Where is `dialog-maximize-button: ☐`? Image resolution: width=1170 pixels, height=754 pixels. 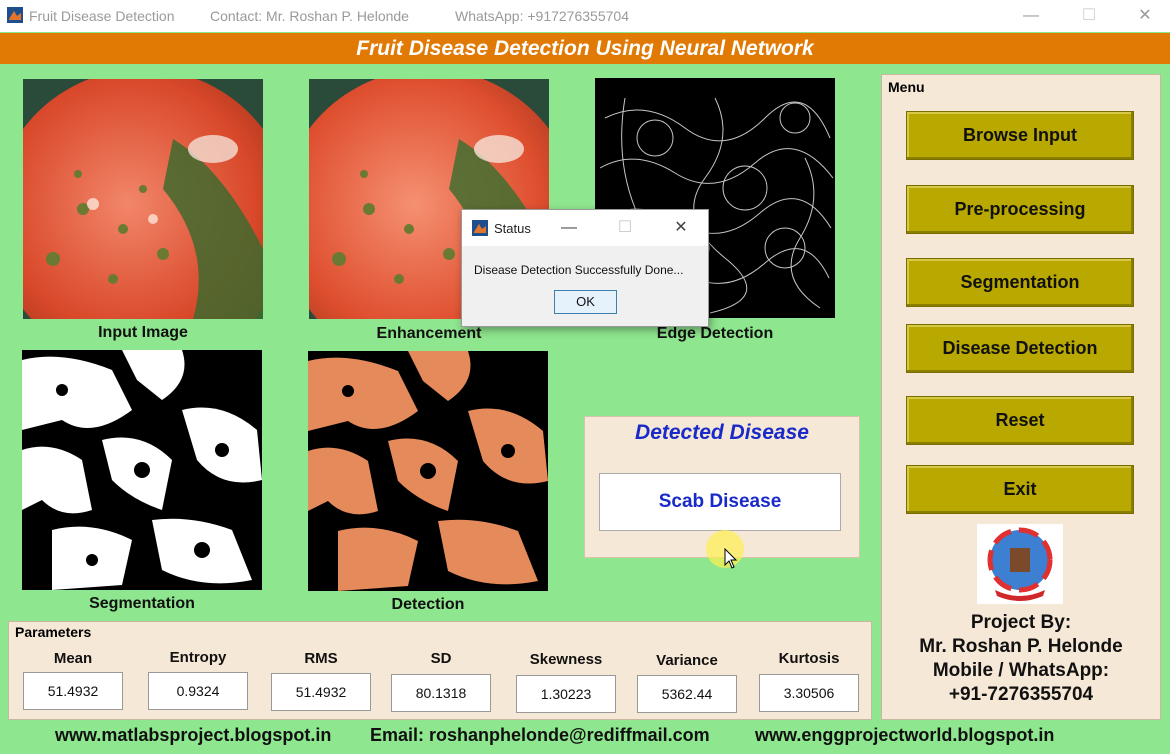
dialog-maximize-button: ☐ is located at coordinates (625, 228).